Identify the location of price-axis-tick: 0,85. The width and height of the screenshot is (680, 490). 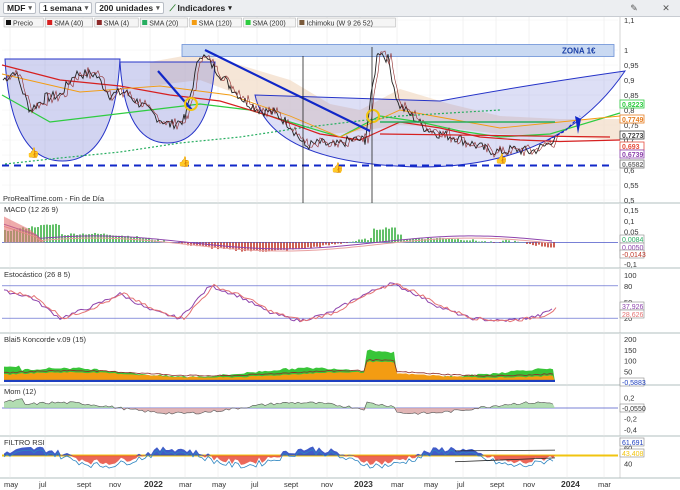
(631, 95).